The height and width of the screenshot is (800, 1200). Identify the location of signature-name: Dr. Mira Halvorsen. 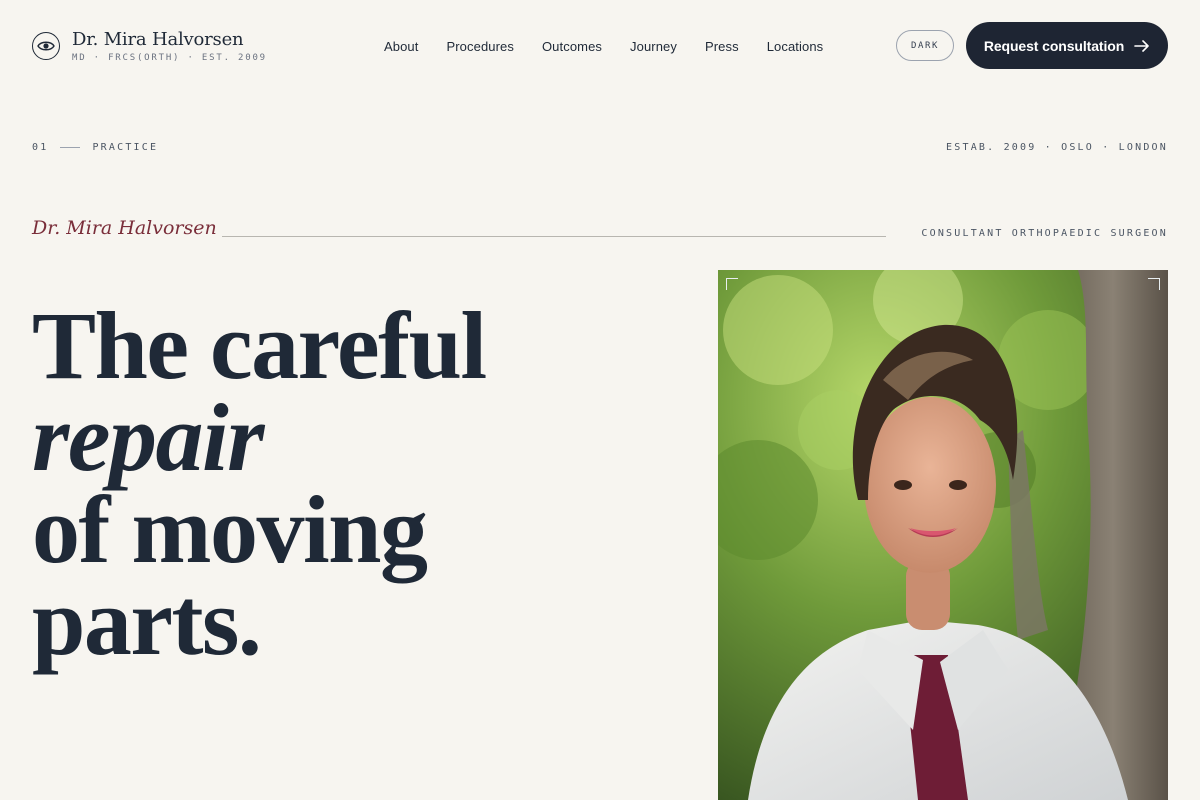
(124, 228).